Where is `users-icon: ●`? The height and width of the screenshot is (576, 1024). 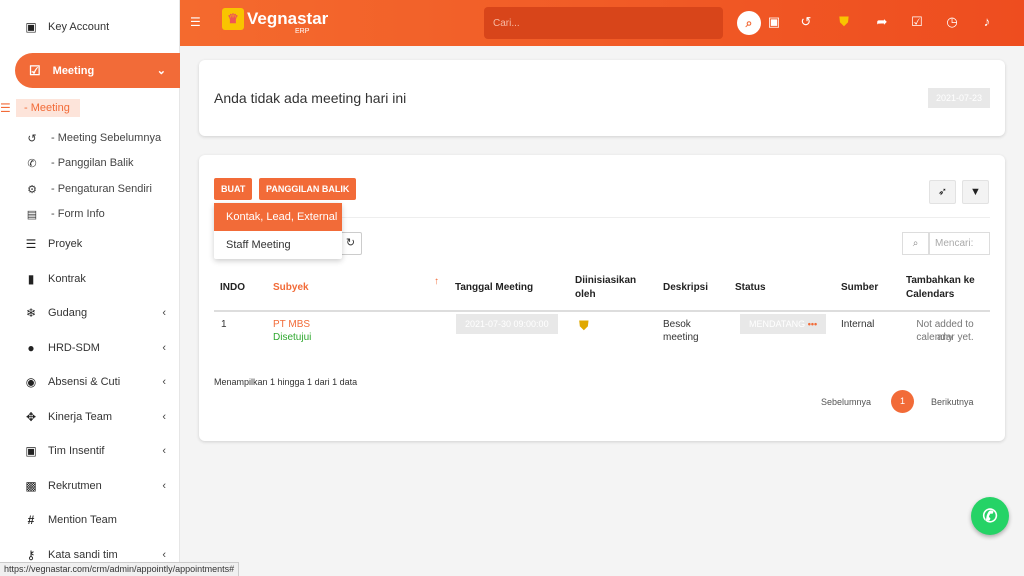
users-icon: ● is located at coordinates (31, 348).